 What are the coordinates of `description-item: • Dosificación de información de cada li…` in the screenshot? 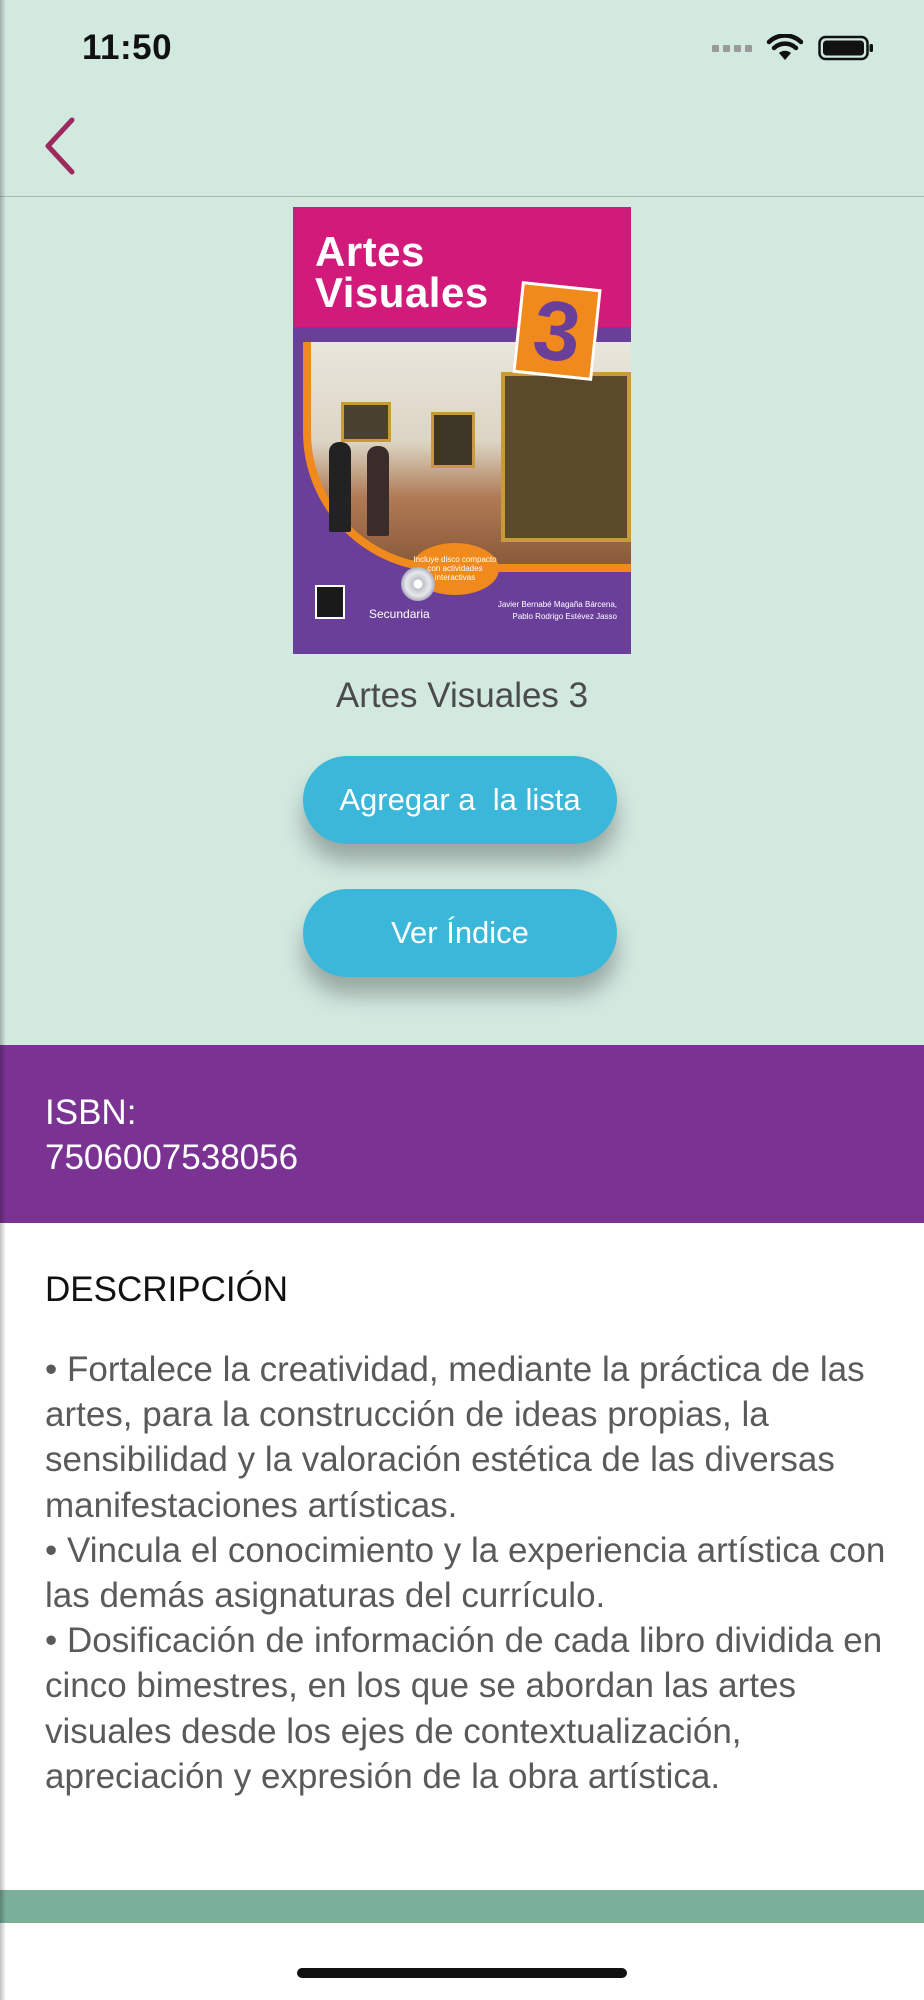 It's located at (464, 1708).